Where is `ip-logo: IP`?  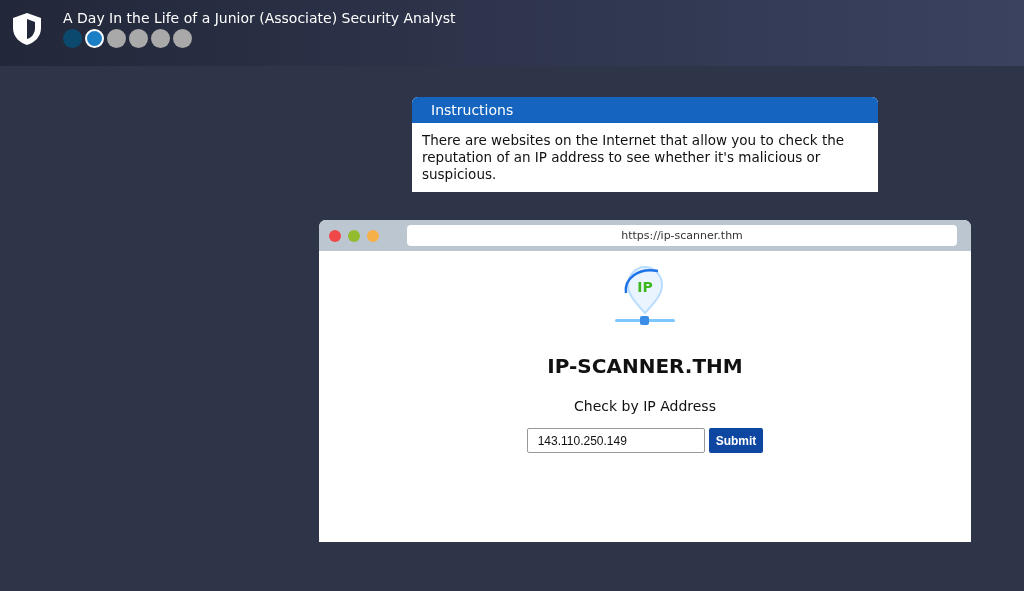
ip-logo: IP is located at coordinates (645, 295).